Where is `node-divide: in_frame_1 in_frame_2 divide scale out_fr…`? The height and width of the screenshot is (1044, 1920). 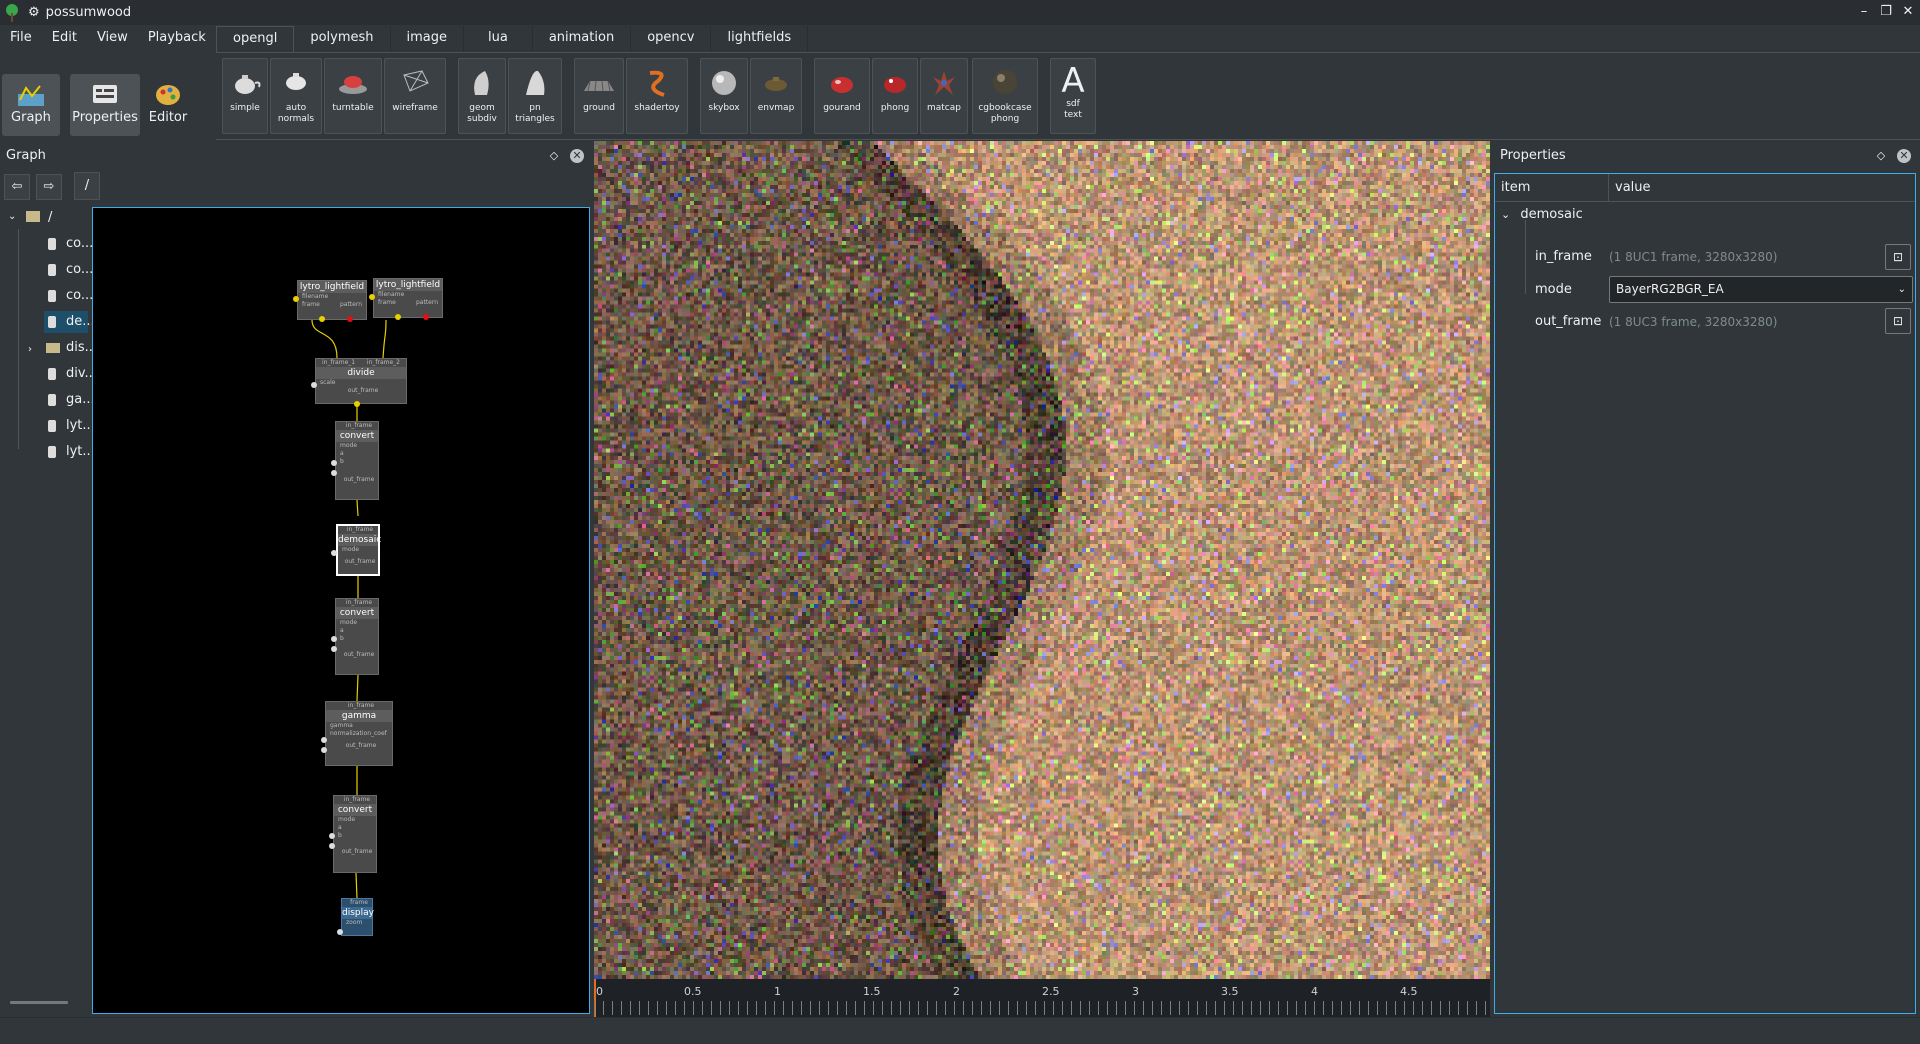
node-divide: in_frame_1 in_frame_2 divide scale out_fr… is located at coordinates (361, 381).